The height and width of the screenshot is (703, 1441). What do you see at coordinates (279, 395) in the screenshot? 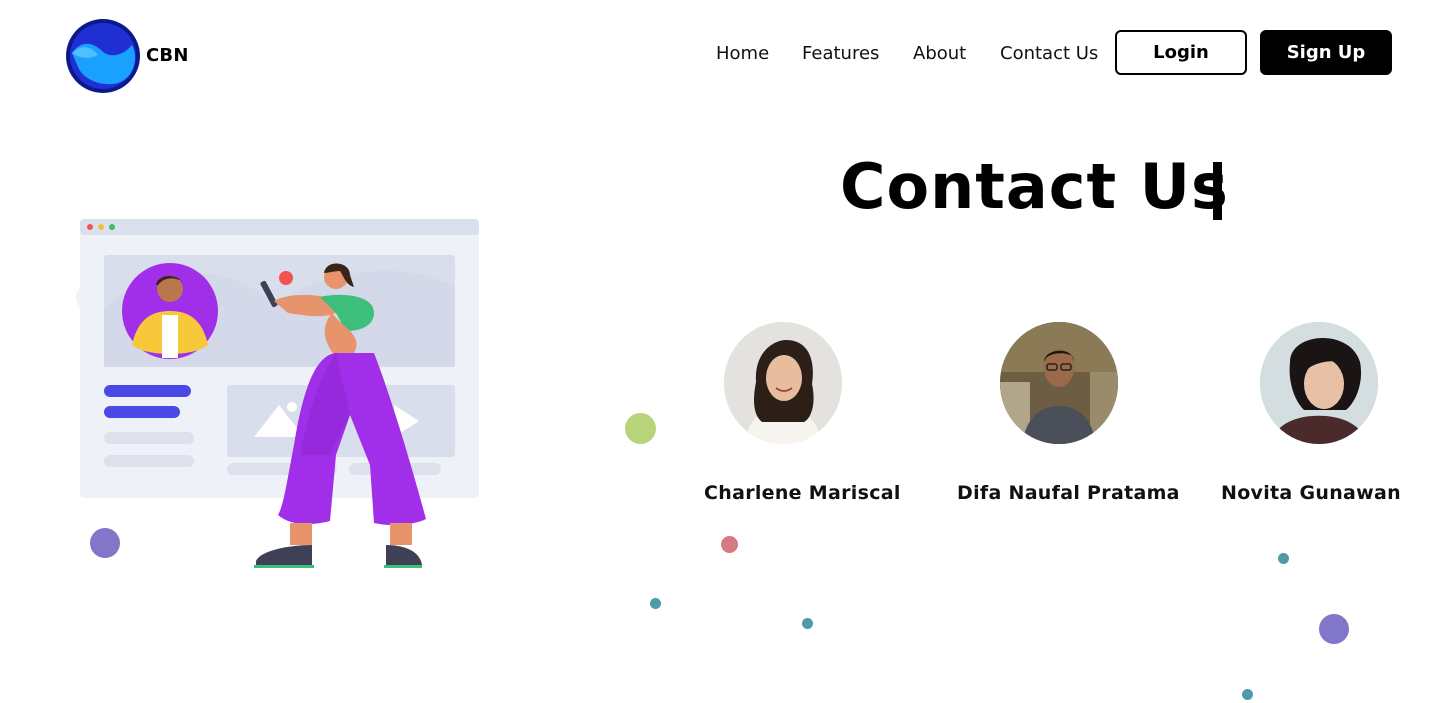
I see `hero-illustration` at bounding box center [279, 395].